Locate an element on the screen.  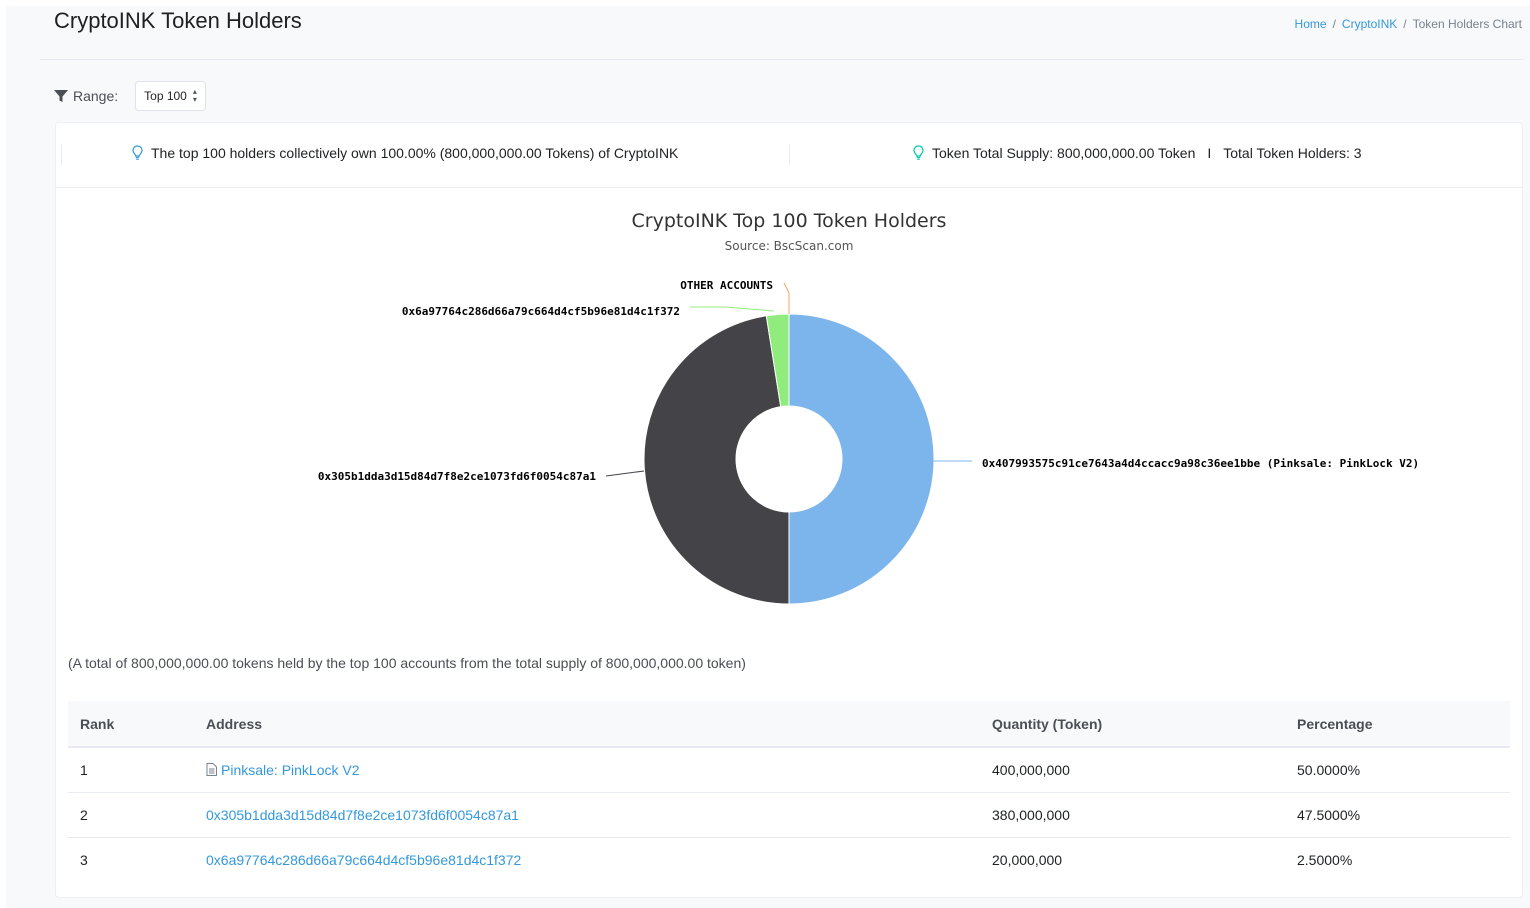
row-rank: 2 is located at coordinates (131, 815).